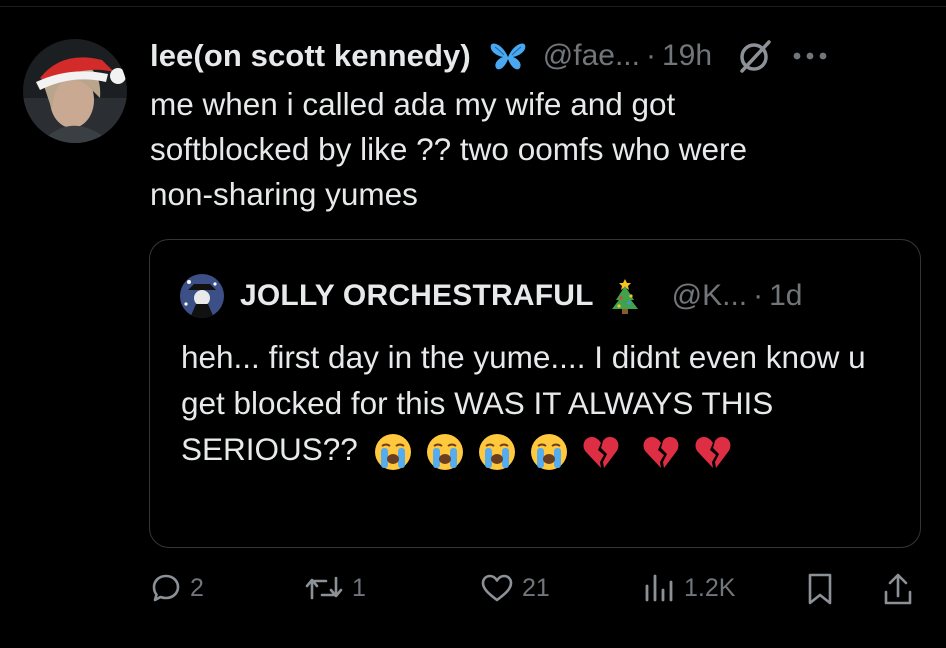 The height and width of the screenshot is (648, 946). What do you see at coordinates (497, 588) in the screenshot?
I see `heart-icon` at bounding box center [497, 588].